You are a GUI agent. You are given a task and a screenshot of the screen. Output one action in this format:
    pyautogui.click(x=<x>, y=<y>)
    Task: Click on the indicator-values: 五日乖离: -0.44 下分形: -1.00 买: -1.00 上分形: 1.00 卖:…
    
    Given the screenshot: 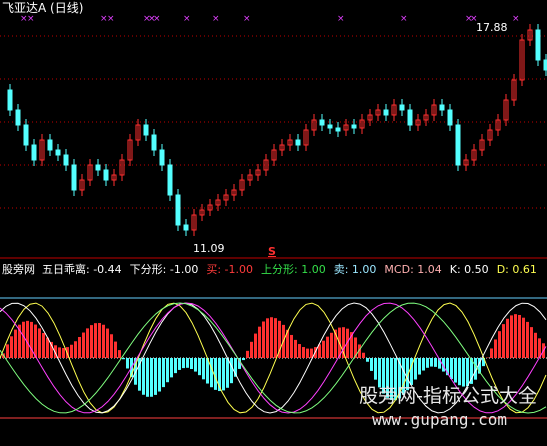 What is the action you would take?
    pyautogui.click(x=293, y=269)
    